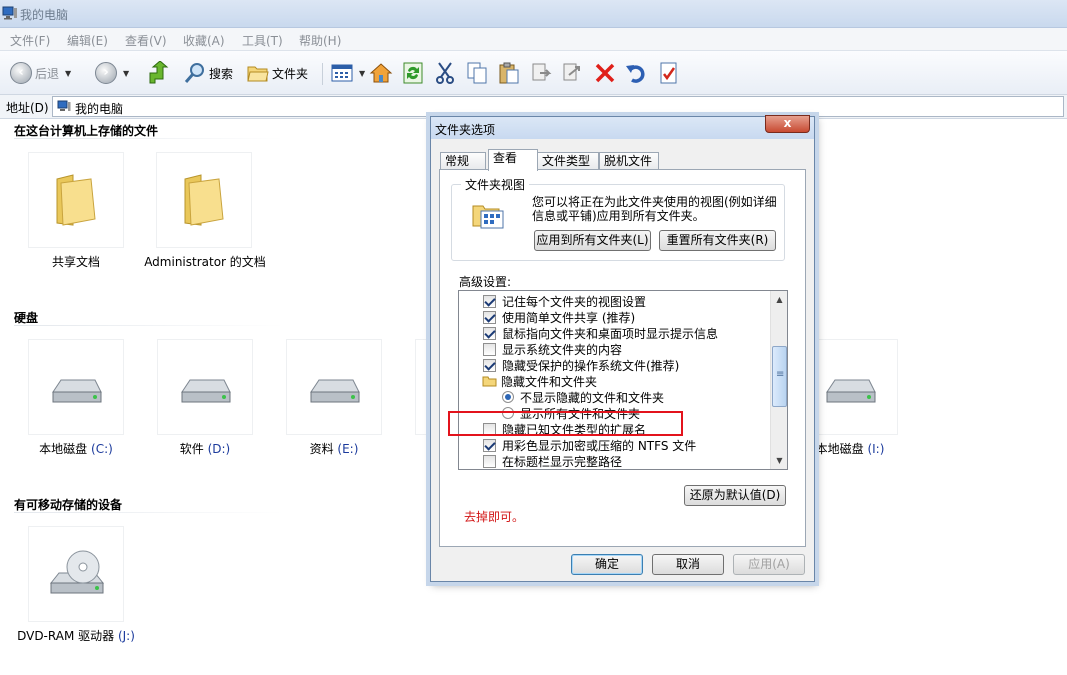 This screenshot has height=675, width=1067. I want to click on copy-to-icon, so click(572, 73).